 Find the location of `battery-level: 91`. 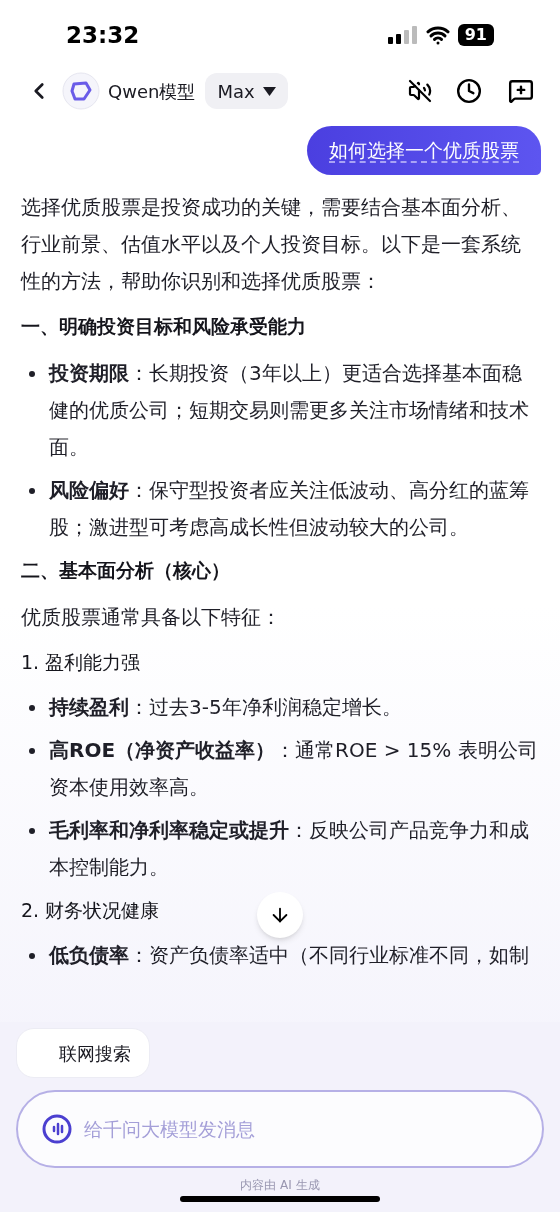

battery-level: 91 is located at coordinates (475, 35).